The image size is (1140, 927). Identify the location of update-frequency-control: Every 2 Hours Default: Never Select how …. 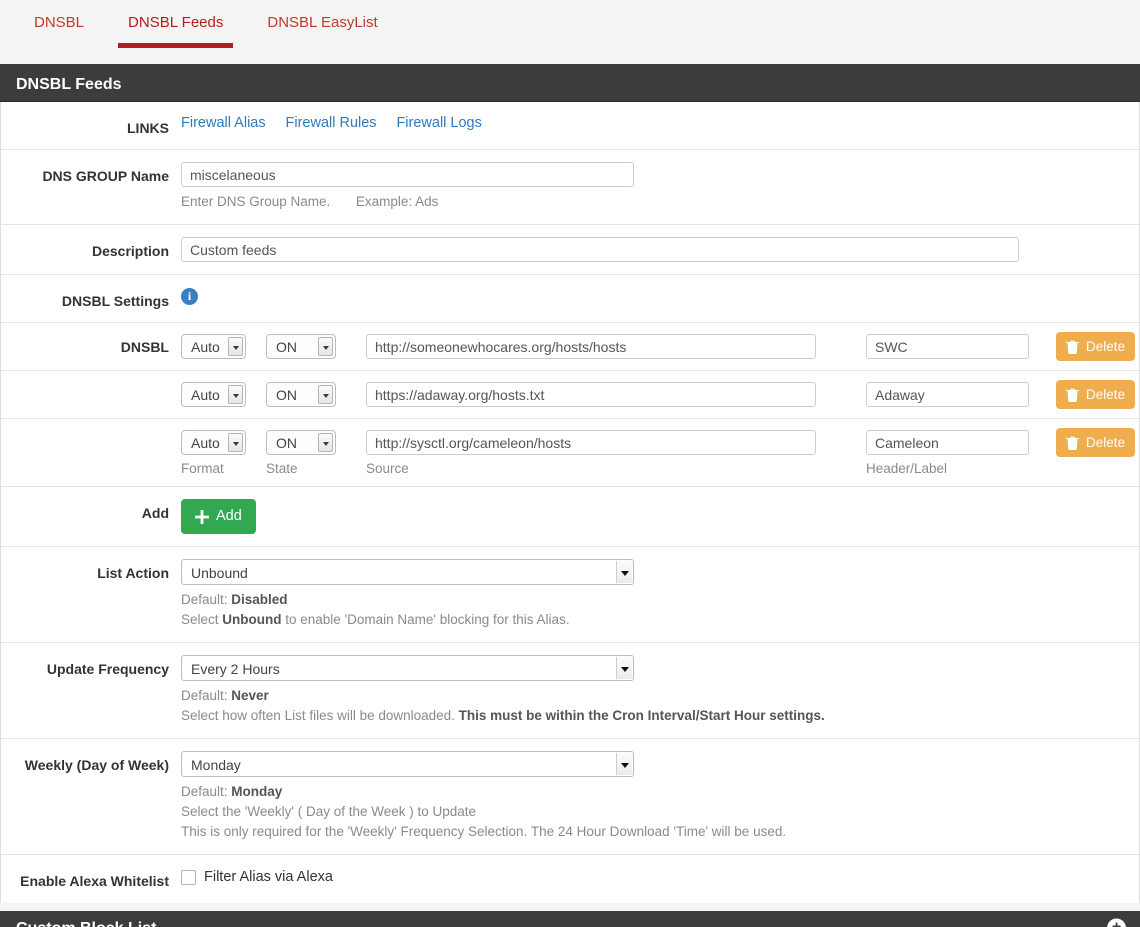
(660, 690).